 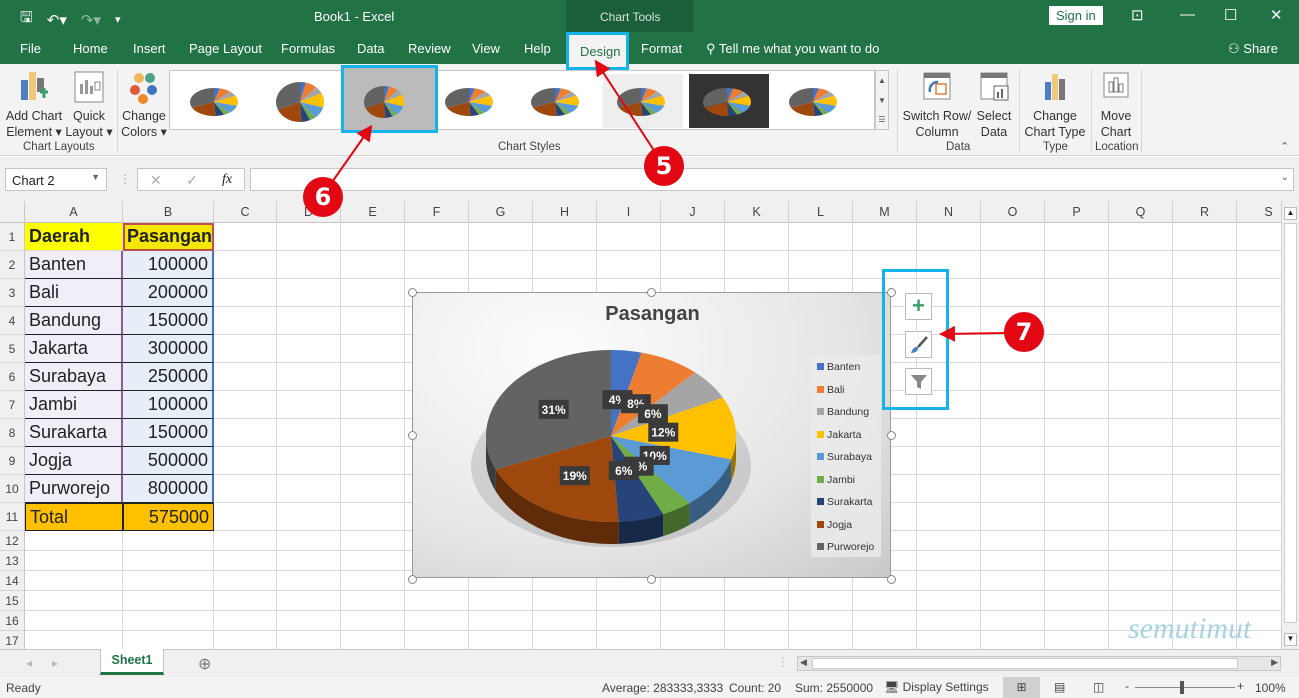 What do you see at coordinates (56, 179) in the screenshot?
I see `name-box: Chart 2 ▼` at bounding box center [56, 179].